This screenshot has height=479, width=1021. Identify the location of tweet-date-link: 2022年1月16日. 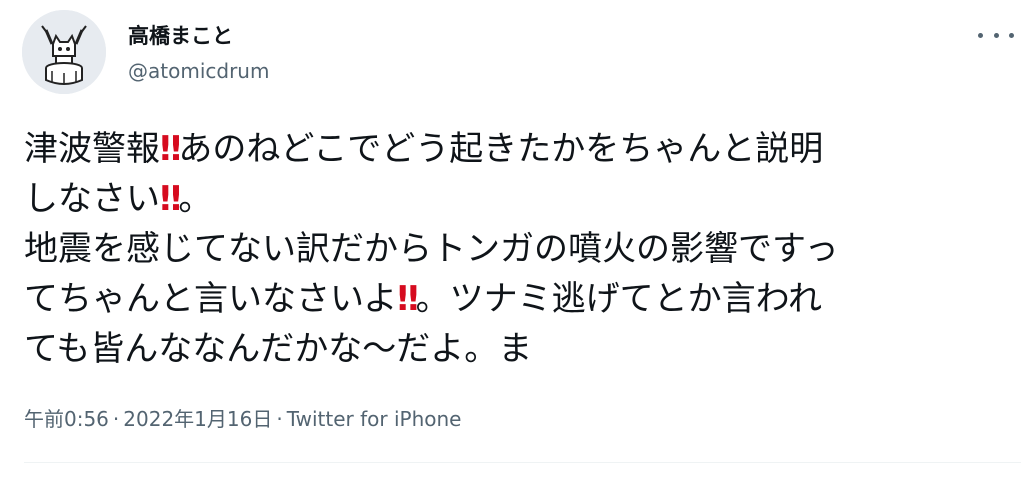
(197, 419).